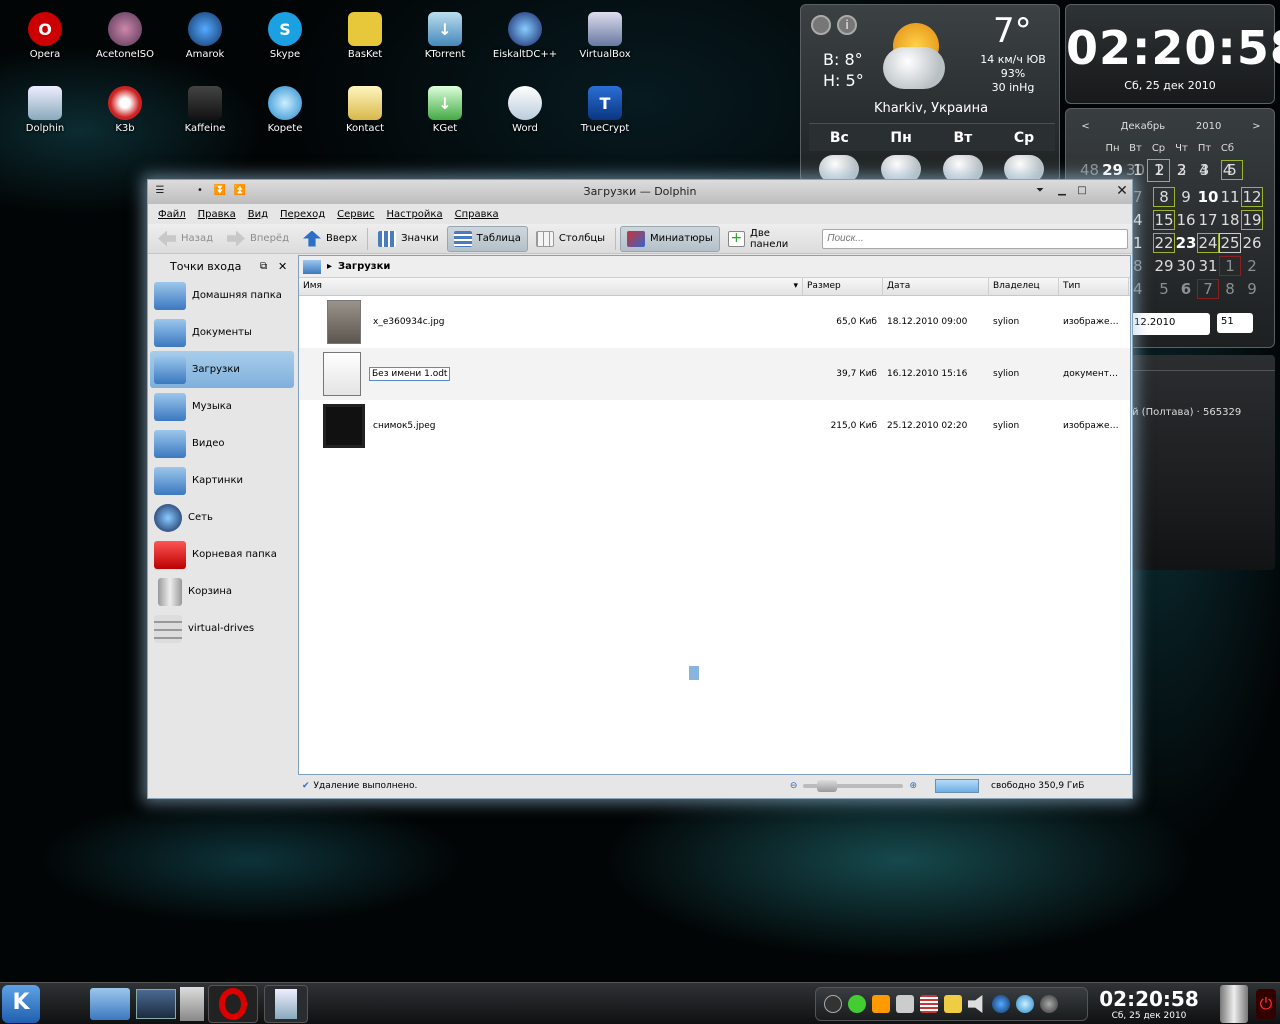 The height and width of the screenshot is (1024, 1280). Describe the element at coordinates (1208, 242) in the screenshot. I see `calendar-day: 24` at that location.